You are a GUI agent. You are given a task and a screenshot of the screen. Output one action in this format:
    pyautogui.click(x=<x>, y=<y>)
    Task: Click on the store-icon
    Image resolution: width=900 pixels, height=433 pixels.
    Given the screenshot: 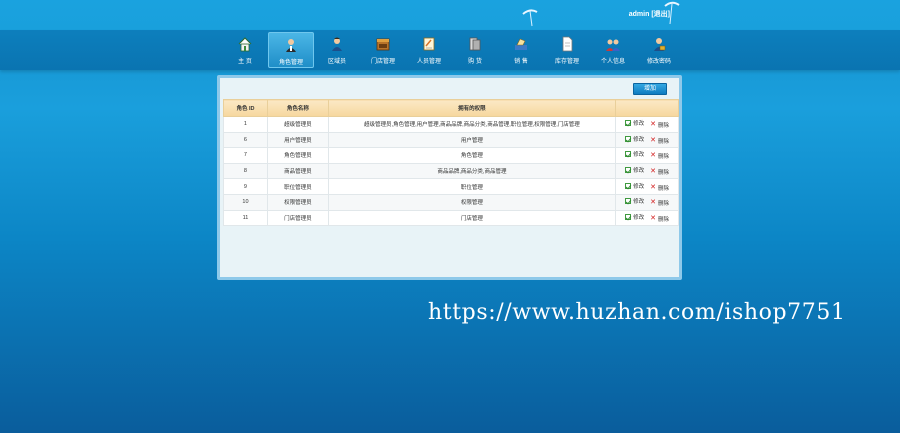 What is the action you would take?
    pyautogui.click(x=383, y=44)
    